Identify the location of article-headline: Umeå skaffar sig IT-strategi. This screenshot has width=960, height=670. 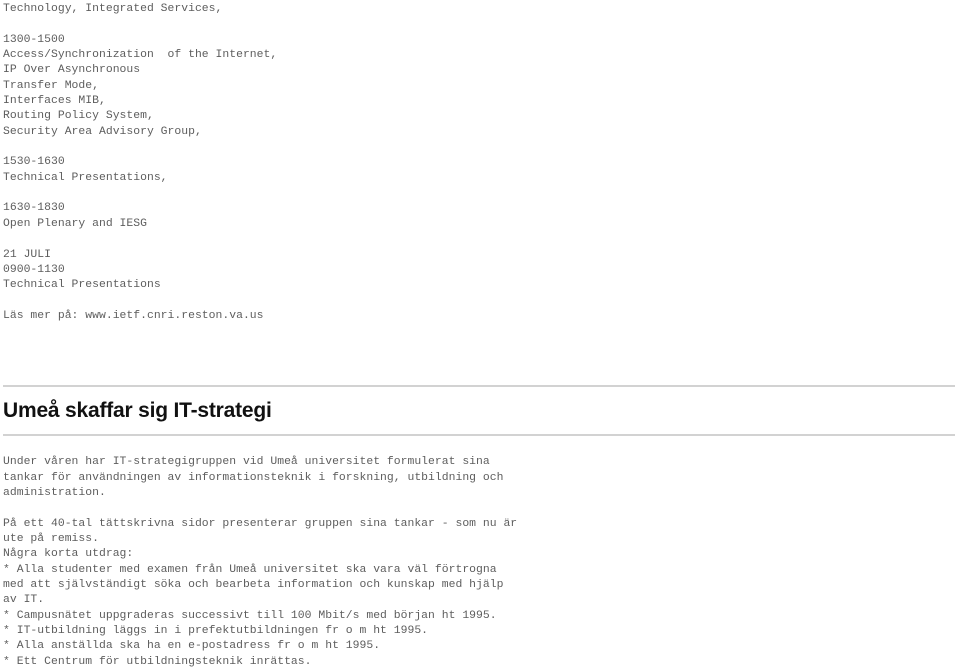
(137, 411).